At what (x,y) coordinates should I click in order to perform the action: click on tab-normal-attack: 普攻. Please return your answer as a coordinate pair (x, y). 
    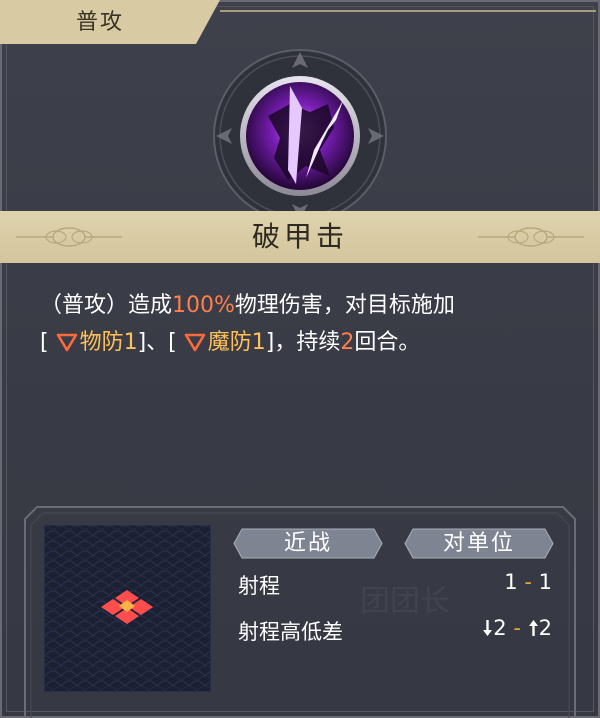
    Looking at the image, I should click on (100, 23).